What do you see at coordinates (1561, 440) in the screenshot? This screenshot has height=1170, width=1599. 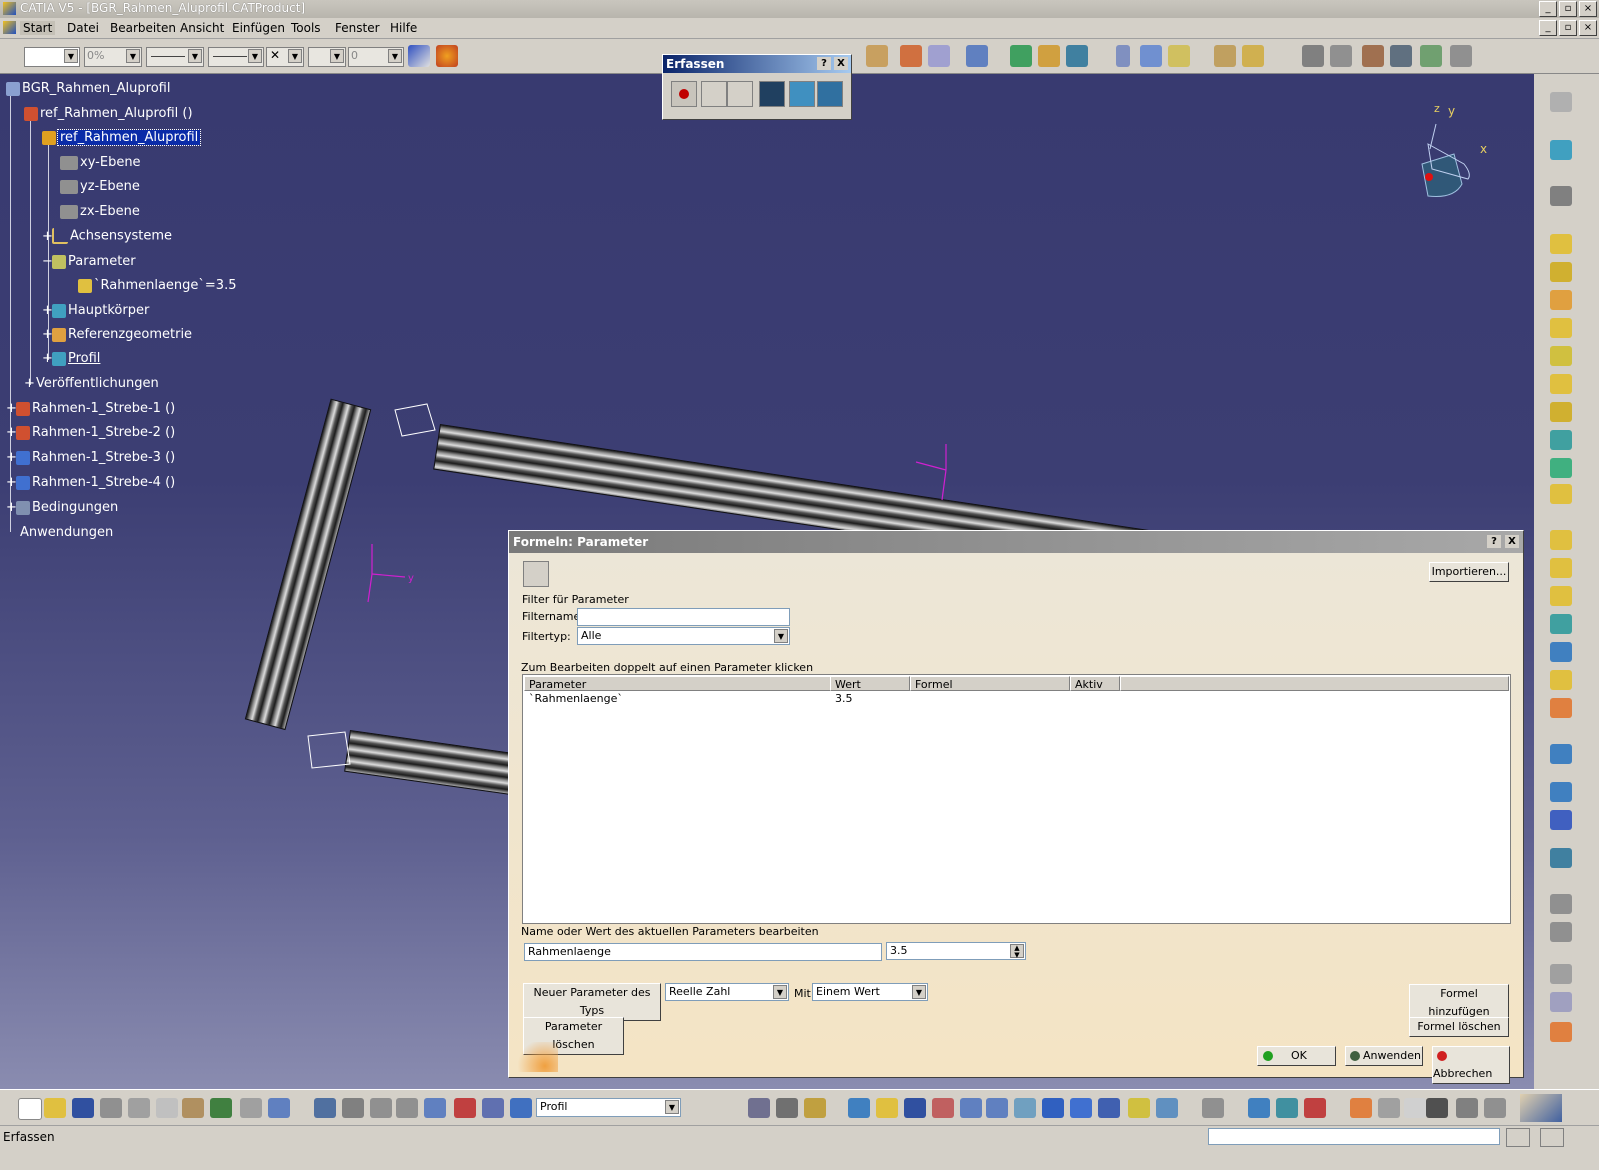 I see `stiffener-icon` at bounding box center [1561, 440].